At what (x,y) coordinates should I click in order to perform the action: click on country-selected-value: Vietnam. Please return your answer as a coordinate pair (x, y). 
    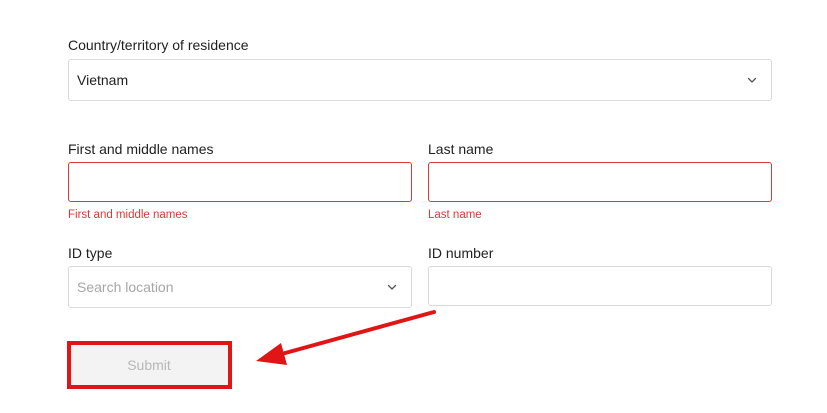
    Looking at the image, I should click on (103, 80).